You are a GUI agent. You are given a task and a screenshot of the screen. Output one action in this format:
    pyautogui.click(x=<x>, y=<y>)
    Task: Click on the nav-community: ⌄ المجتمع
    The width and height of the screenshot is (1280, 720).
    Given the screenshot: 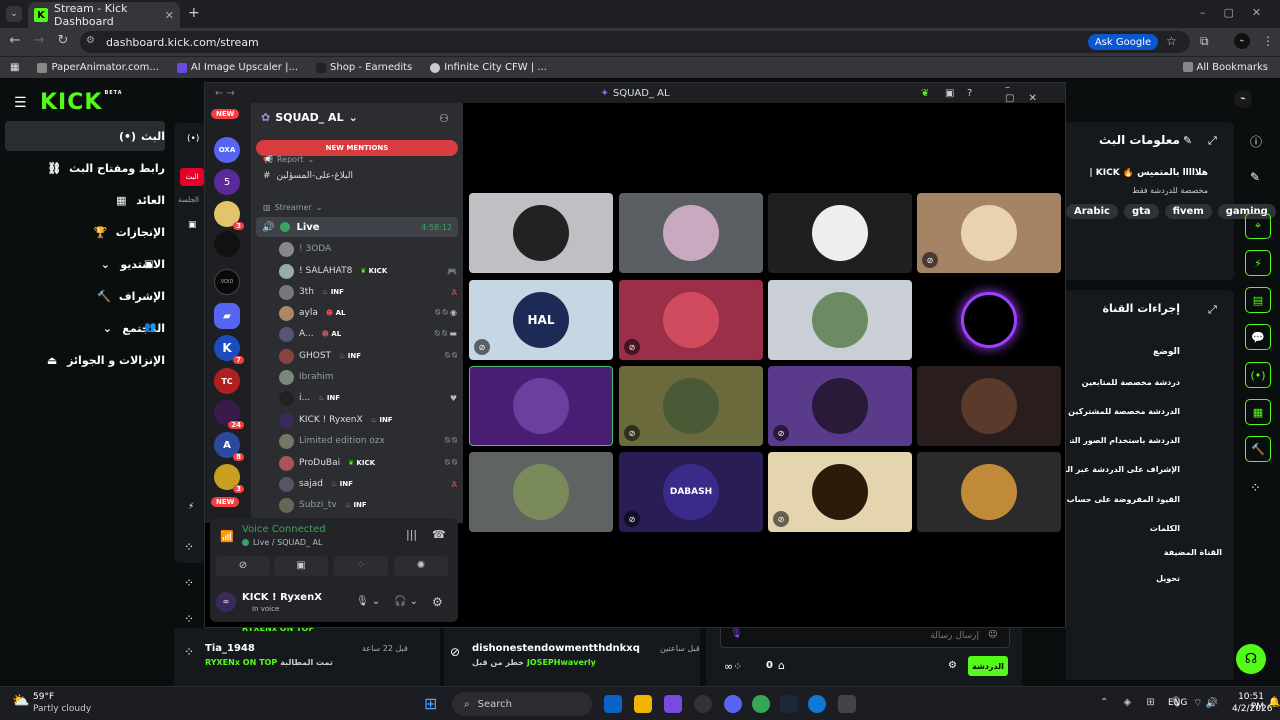 What is the action you would take?
    pyautogui.click(x=85, y=328)
    